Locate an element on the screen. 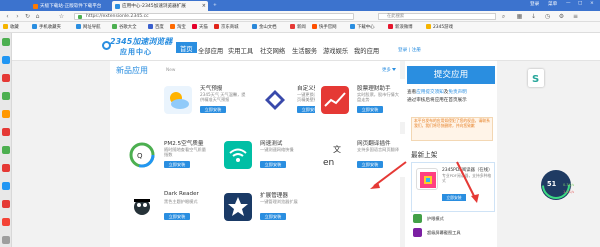 The image size is (600, 247). screenshot-icon is located at coordinates (417, 232).